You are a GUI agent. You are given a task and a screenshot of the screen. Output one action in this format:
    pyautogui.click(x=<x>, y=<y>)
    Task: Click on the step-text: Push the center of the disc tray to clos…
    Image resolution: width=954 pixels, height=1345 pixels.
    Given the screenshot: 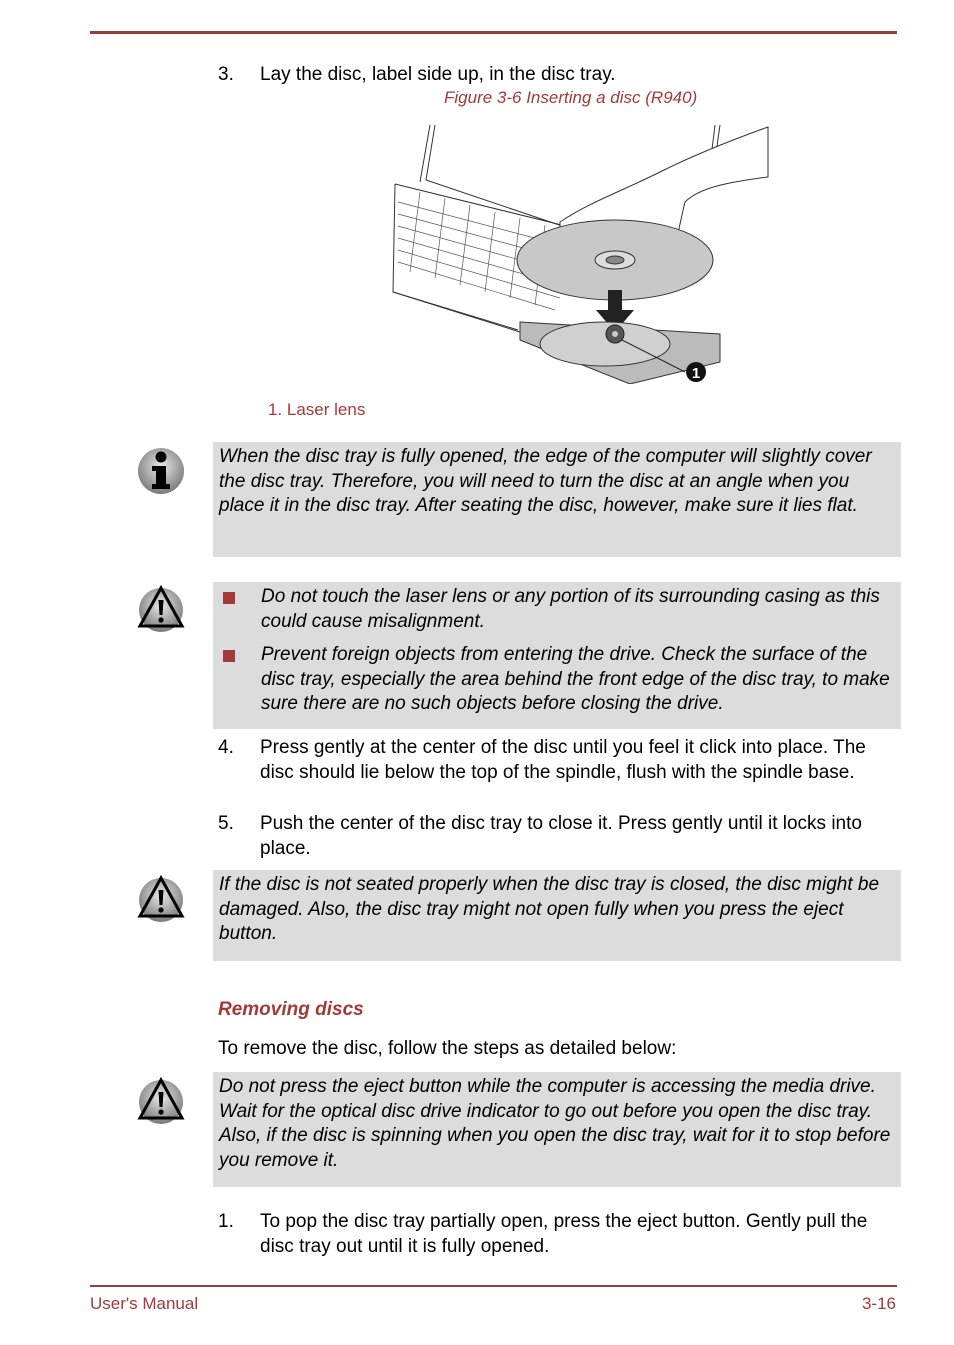 What is the action you would take?
    pyautogui.click(x=561, y=836)
    